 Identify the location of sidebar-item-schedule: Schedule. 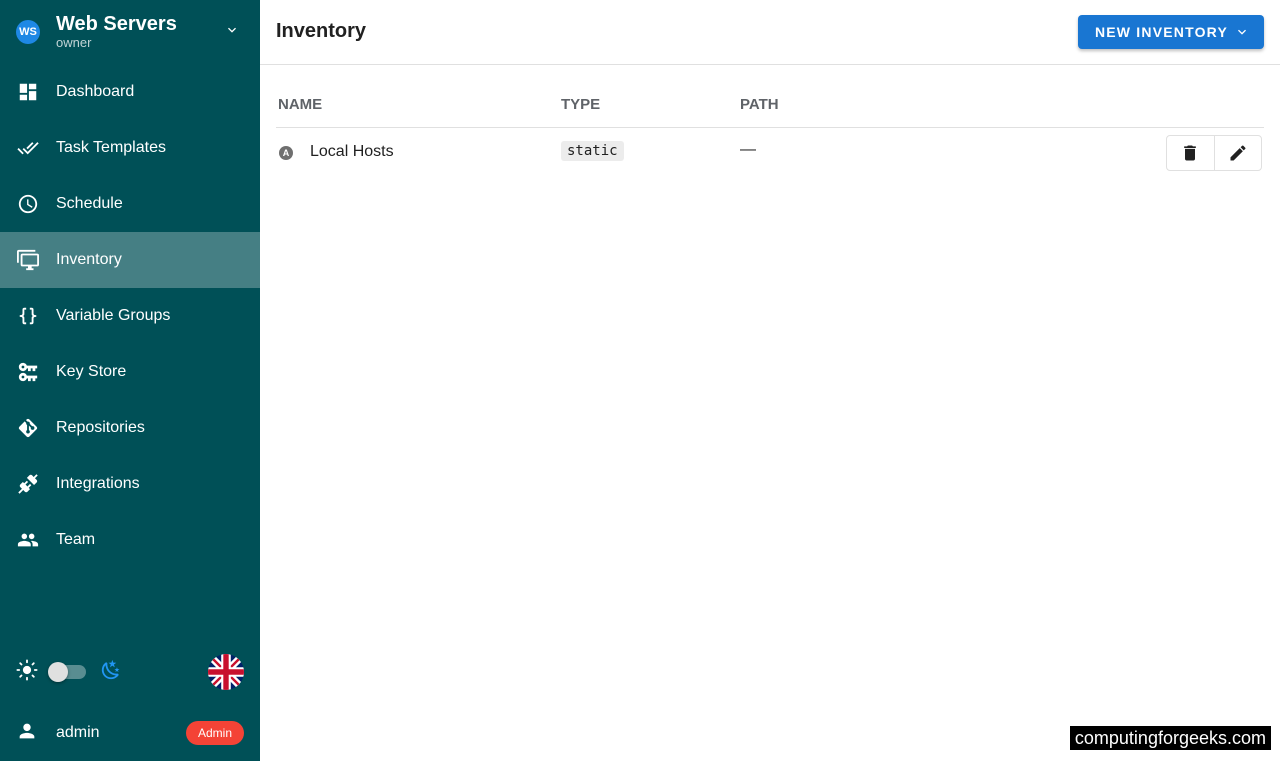
(130, 204).